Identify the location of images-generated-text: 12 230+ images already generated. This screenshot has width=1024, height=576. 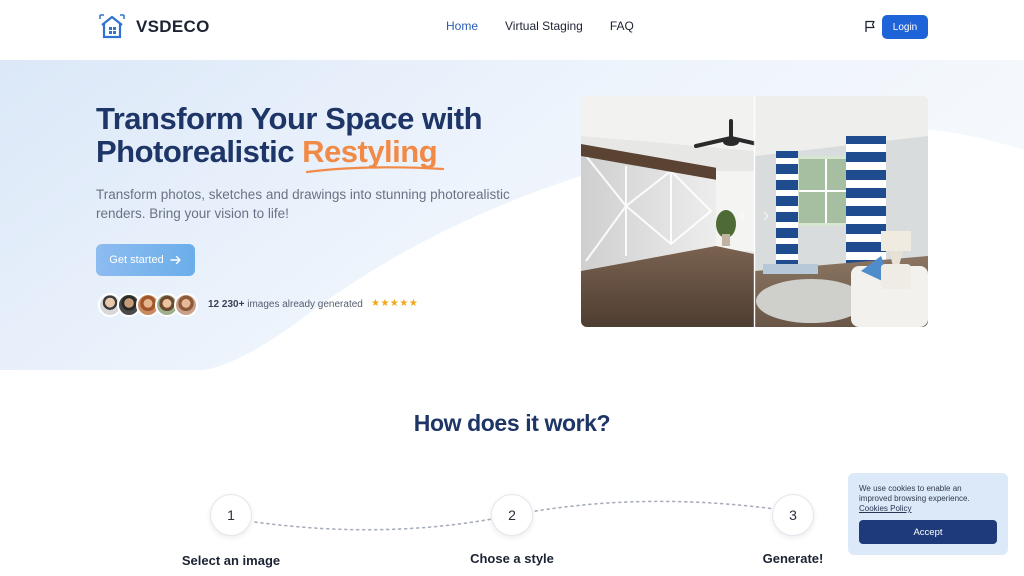
(285, 304).